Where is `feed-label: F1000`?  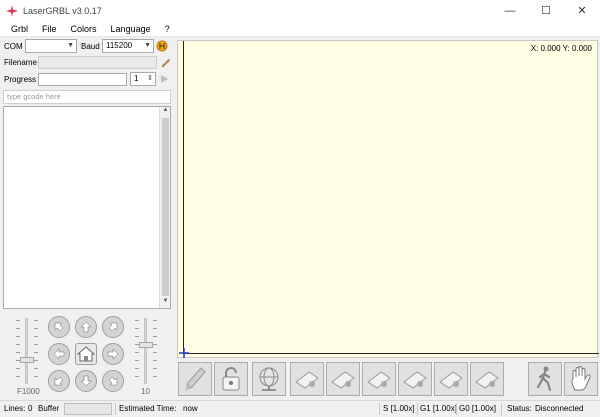 feed-label: F1000 is located at coordinates (28, 391).